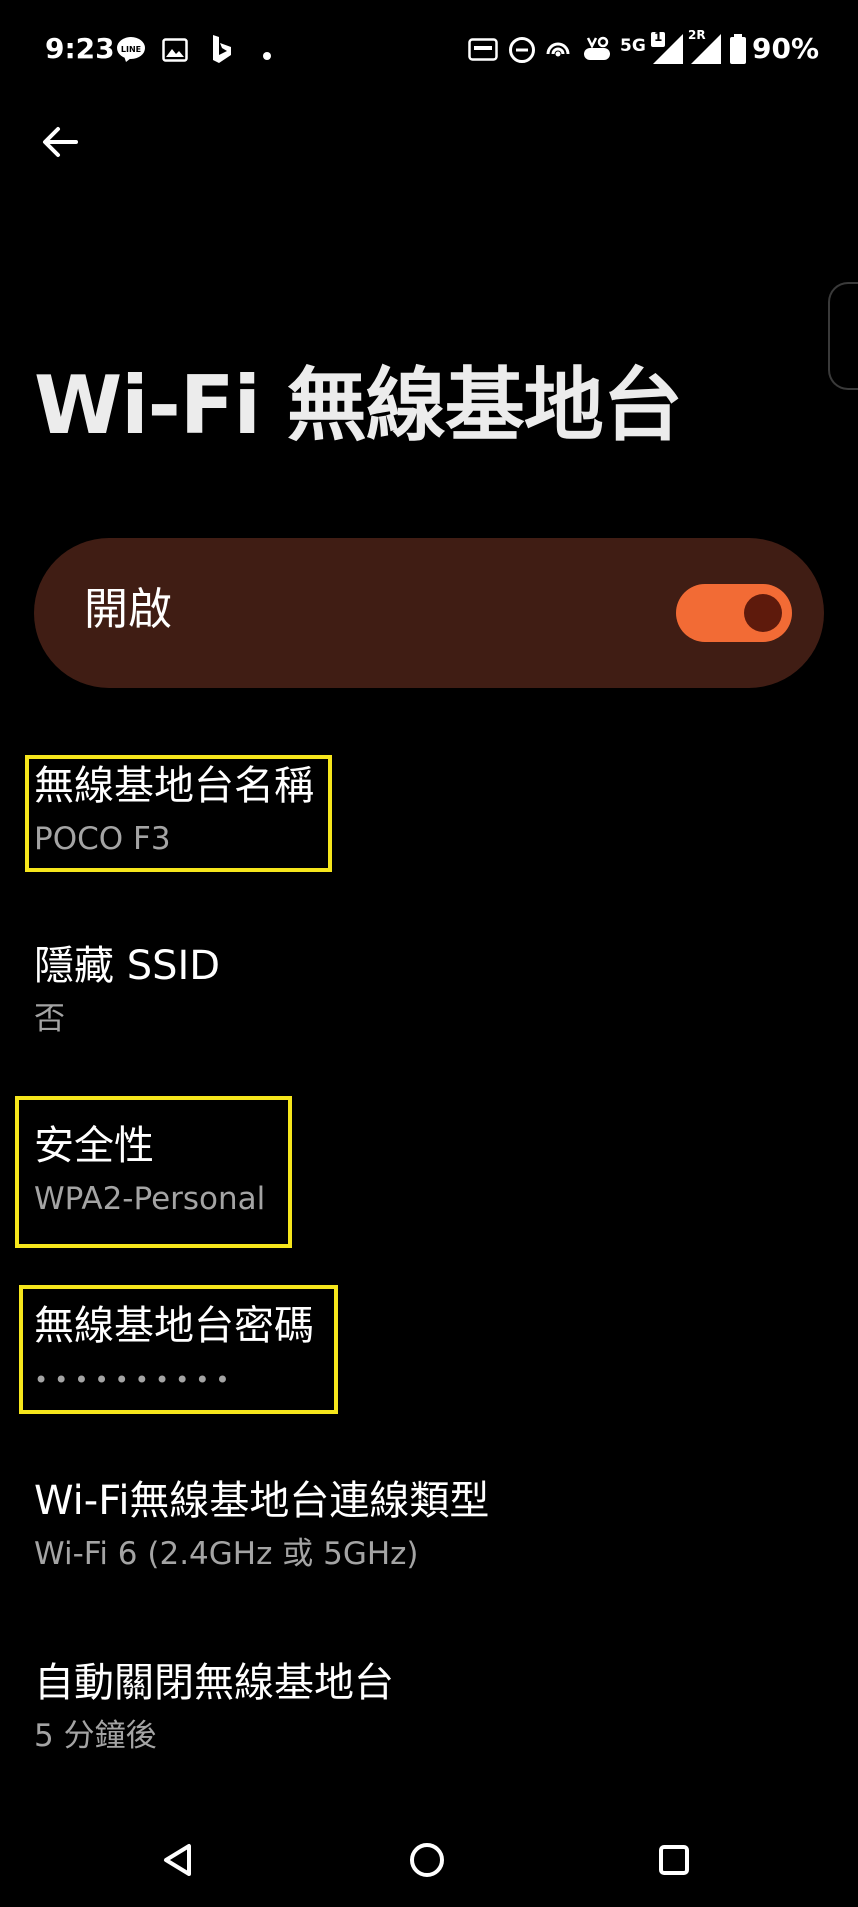 The width and height of the screenshot is (858, 1907). I want to click on hotspot-icon, so click(558, 52).